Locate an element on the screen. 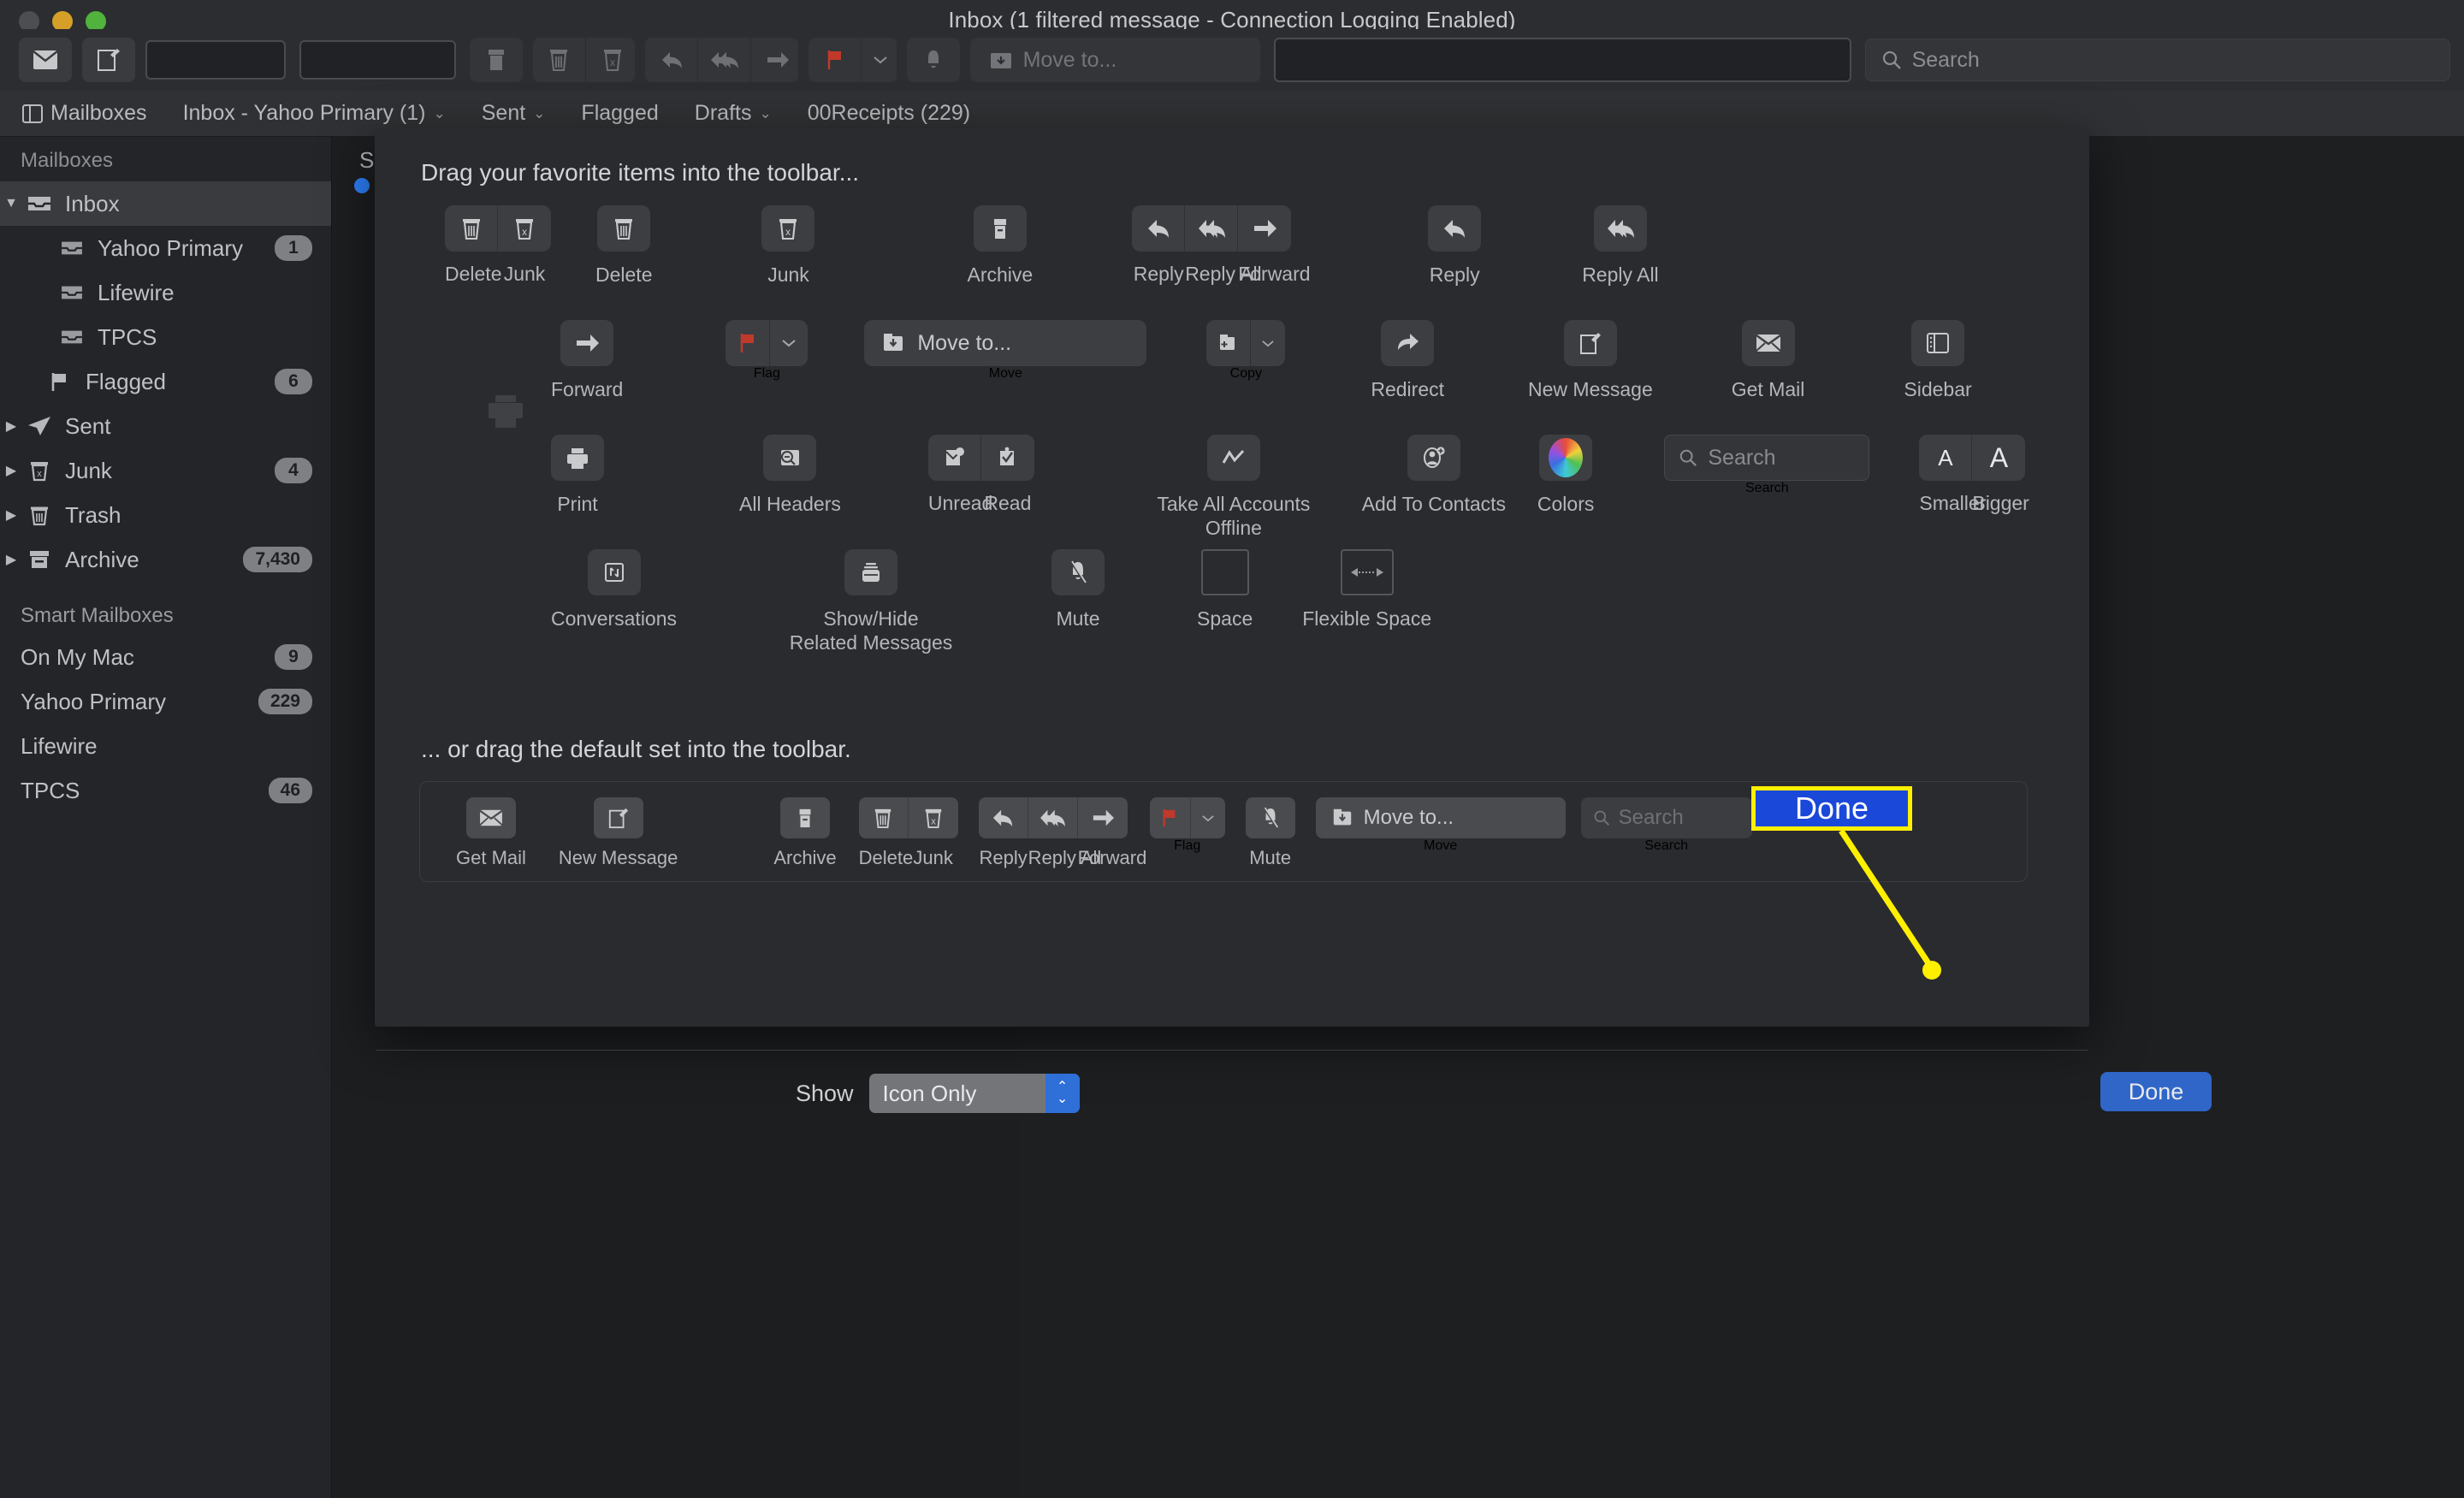  palette-item-move-to: Move to... Move is located at coordinates (1005, 351).